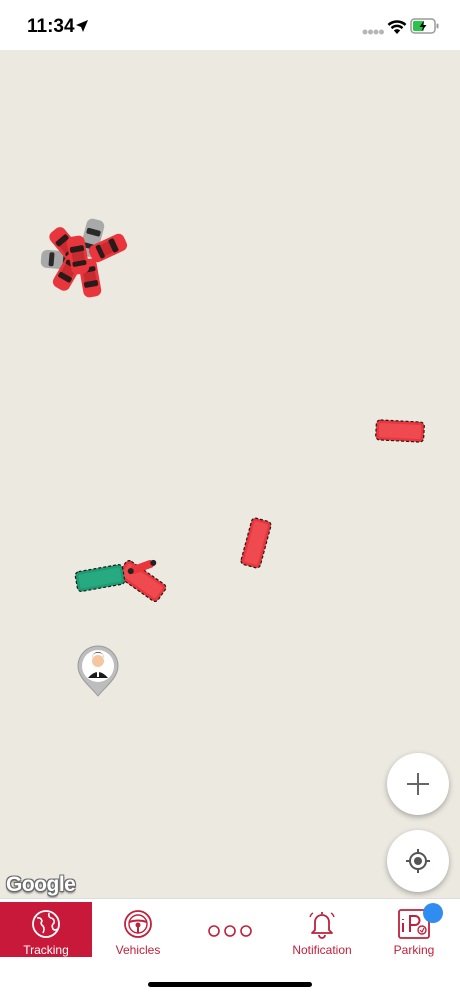 Image resolution: width=460 pixels, height=996 pixels. What do you see at coordinates (433, 913) in the screenshot?
I see `parking-notification-badge` at bounding box center [433, 913].